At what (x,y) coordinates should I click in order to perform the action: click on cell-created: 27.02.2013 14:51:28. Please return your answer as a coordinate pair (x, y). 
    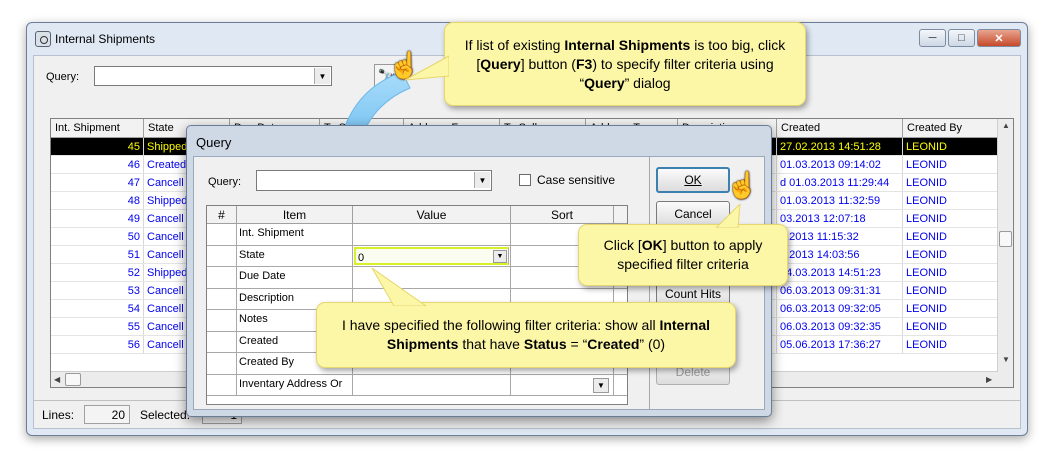
    Looking at the image, I should click on (840, 146).